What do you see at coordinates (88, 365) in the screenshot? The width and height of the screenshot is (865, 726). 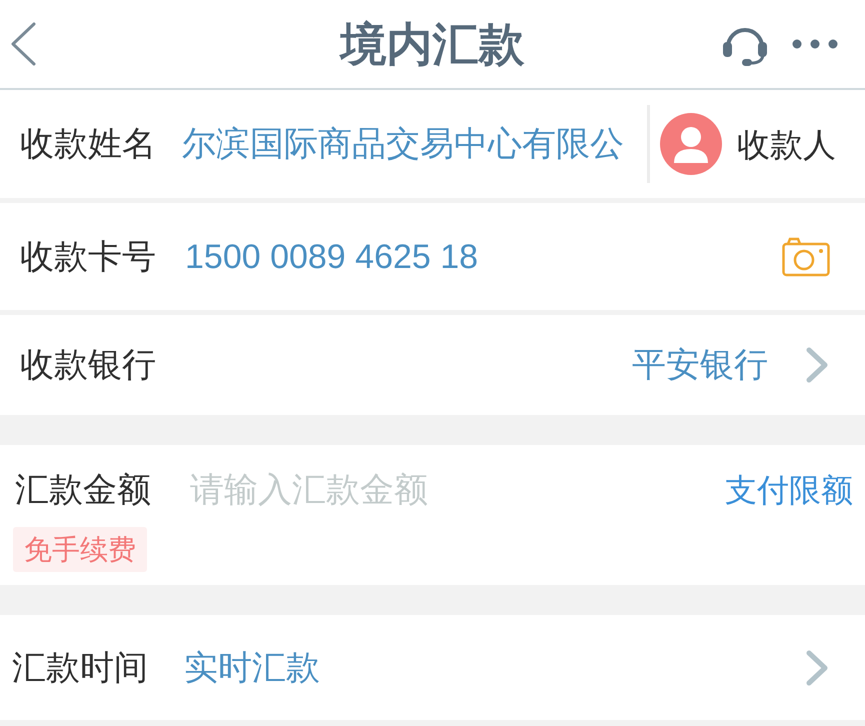 I see `field-label: 收款银行` at bounding box center [88, 365].